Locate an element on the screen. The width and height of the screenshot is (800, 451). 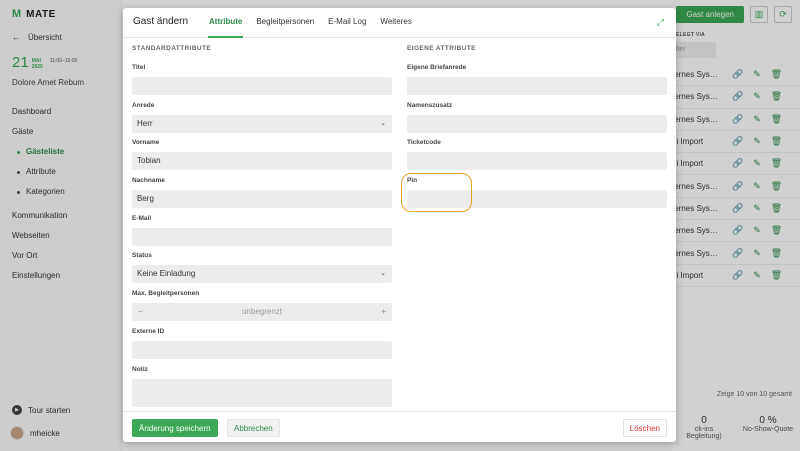
dialog-footer: Änderung speichern Abbrechen Löschen is located at coordinates (399, 426).